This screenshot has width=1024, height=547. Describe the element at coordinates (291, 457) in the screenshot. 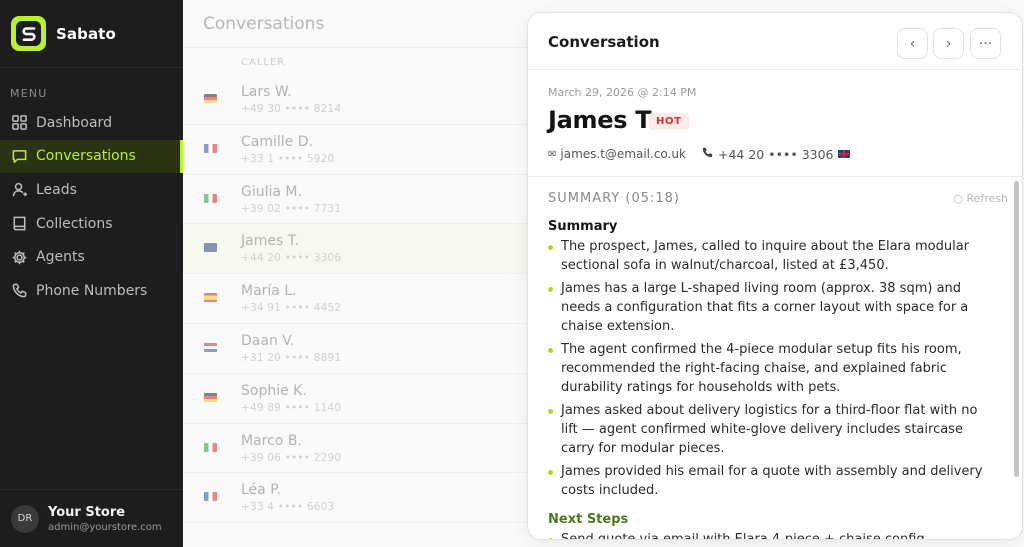

I see `caller-phone: +39 06 •••• 2290` at that location.